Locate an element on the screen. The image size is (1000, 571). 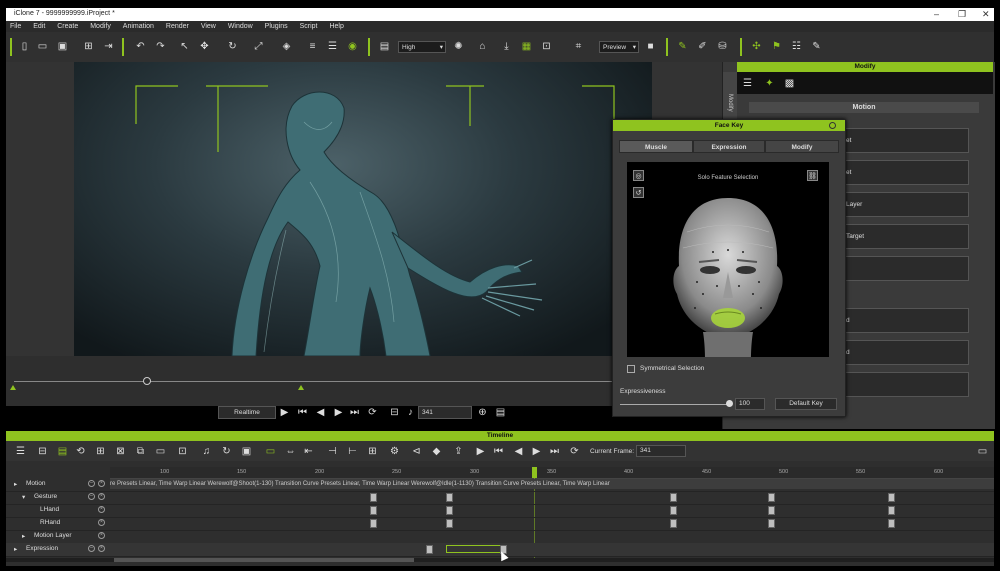
preview-dropdown: Preview ▾ is located at coordinates (619, 47).